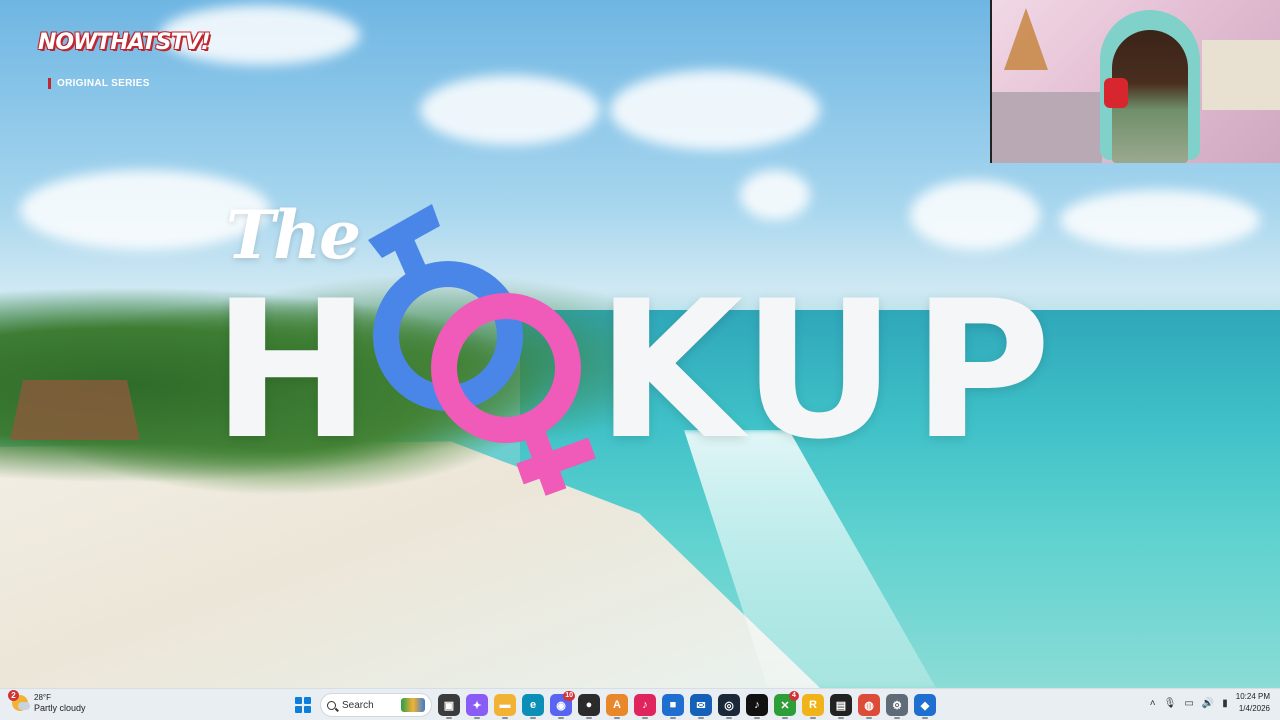  What do you see at coordinates (569, 696) in the screenshot?
I see `discord-badge: 10` at bounding box center [569, 696].